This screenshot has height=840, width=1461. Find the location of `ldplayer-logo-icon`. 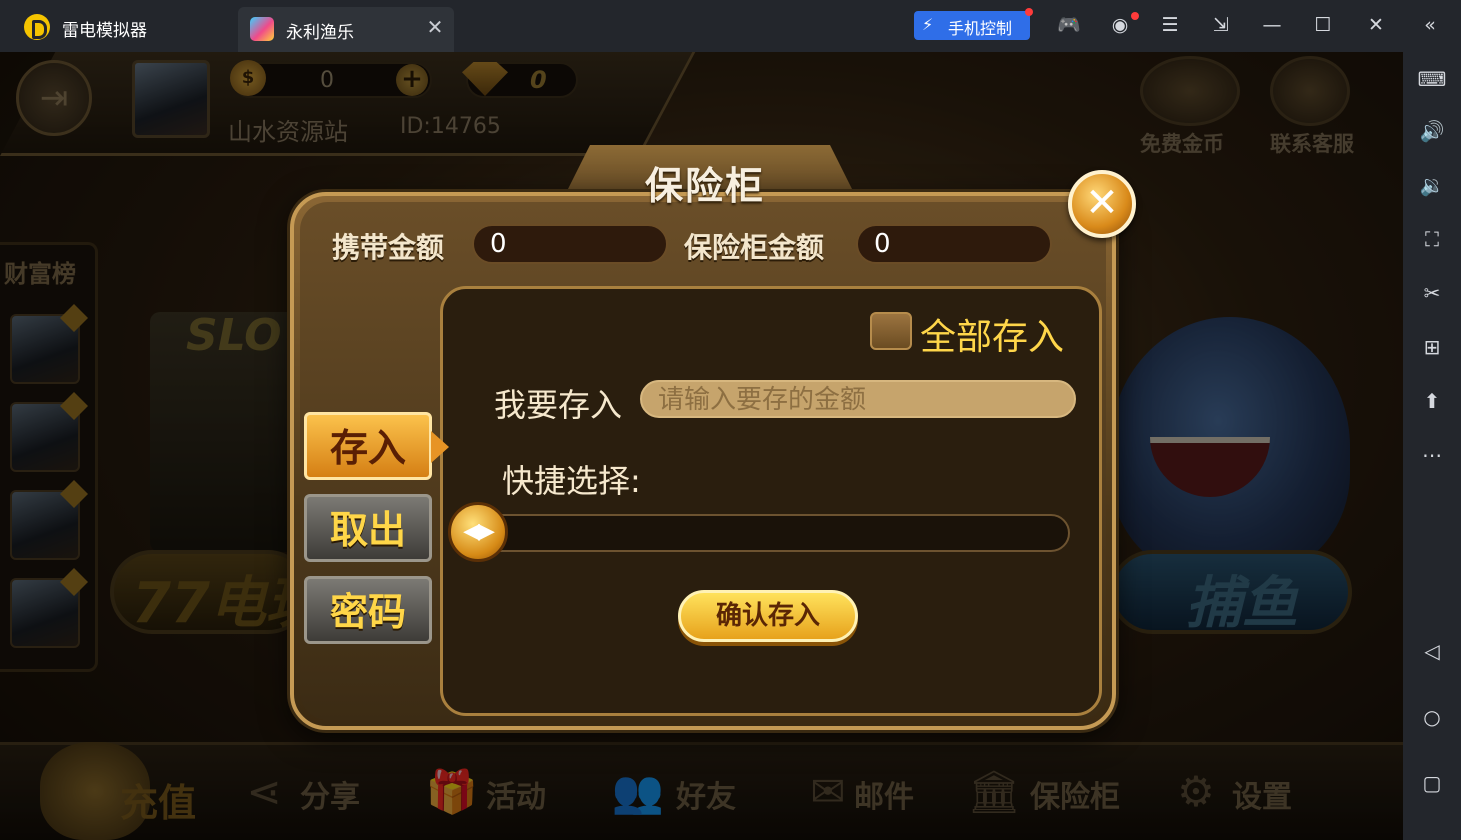

ldplayer-logo-icon is located at coordinates (37, 27).